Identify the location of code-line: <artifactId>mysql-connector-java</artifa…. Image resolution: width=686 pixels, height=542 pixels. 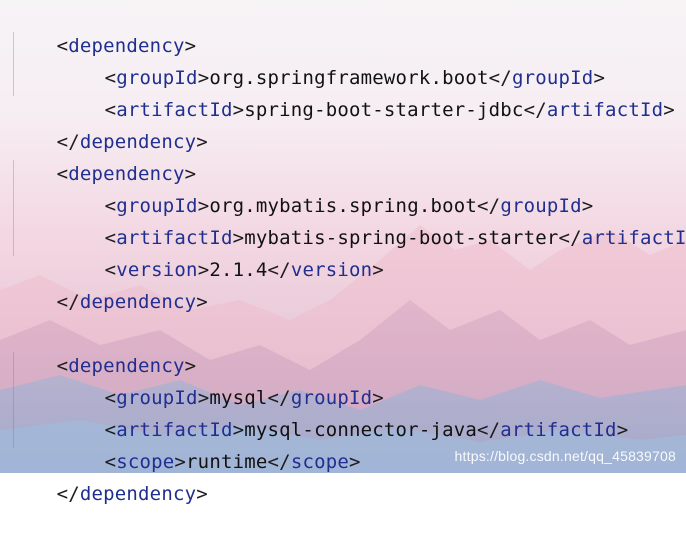
(343, 411).